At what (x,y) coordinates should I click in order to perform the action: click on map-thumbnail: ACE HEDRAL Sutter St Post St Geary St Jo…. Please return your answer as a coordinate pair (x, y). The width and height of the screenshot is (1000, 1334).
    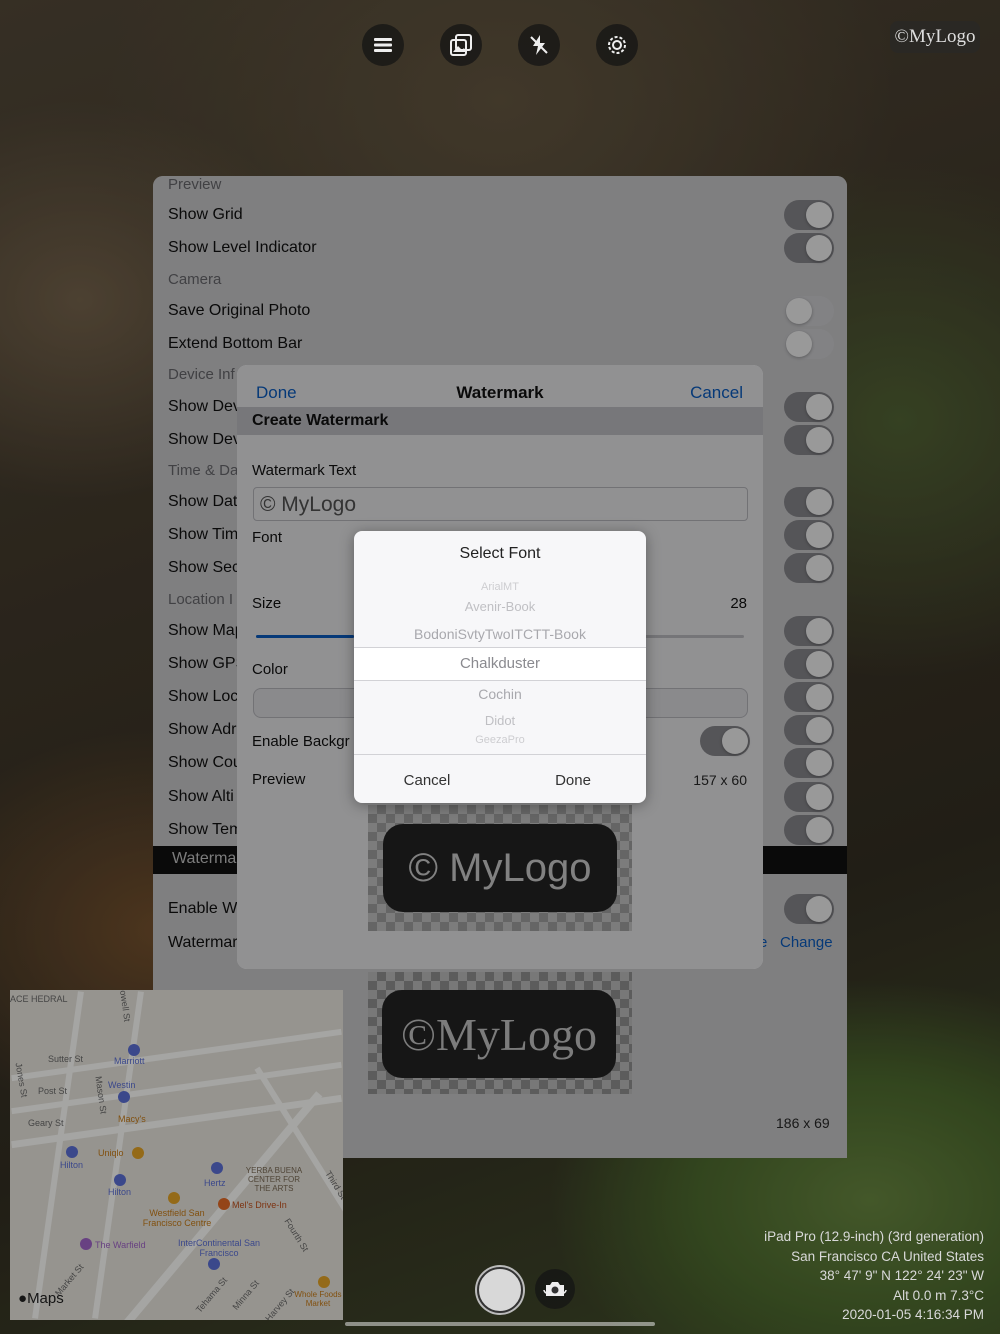
    Looking at the image, I should click on (176, 1155).